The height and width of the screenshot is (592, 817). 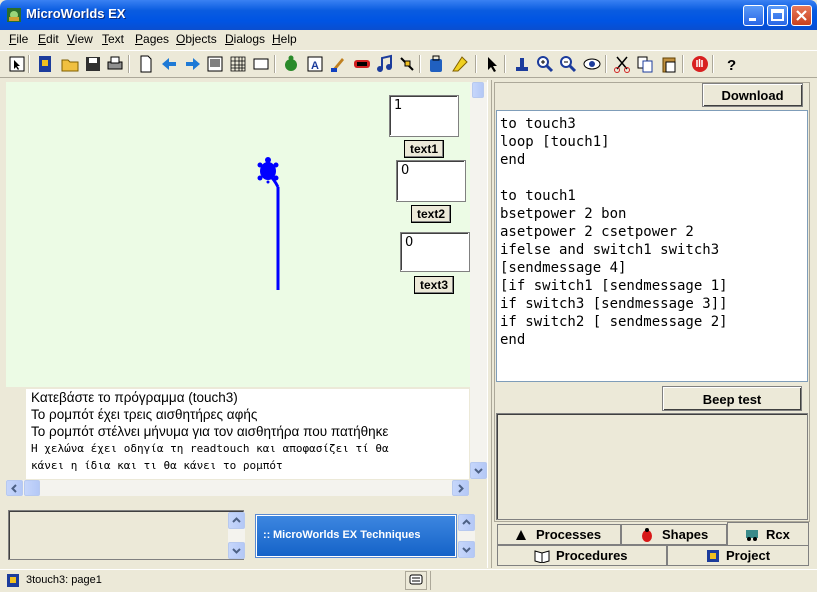 What do you see at coordinates (801, 15) in the screenshot?
I see `close-button` at bounding box center [801, 15].